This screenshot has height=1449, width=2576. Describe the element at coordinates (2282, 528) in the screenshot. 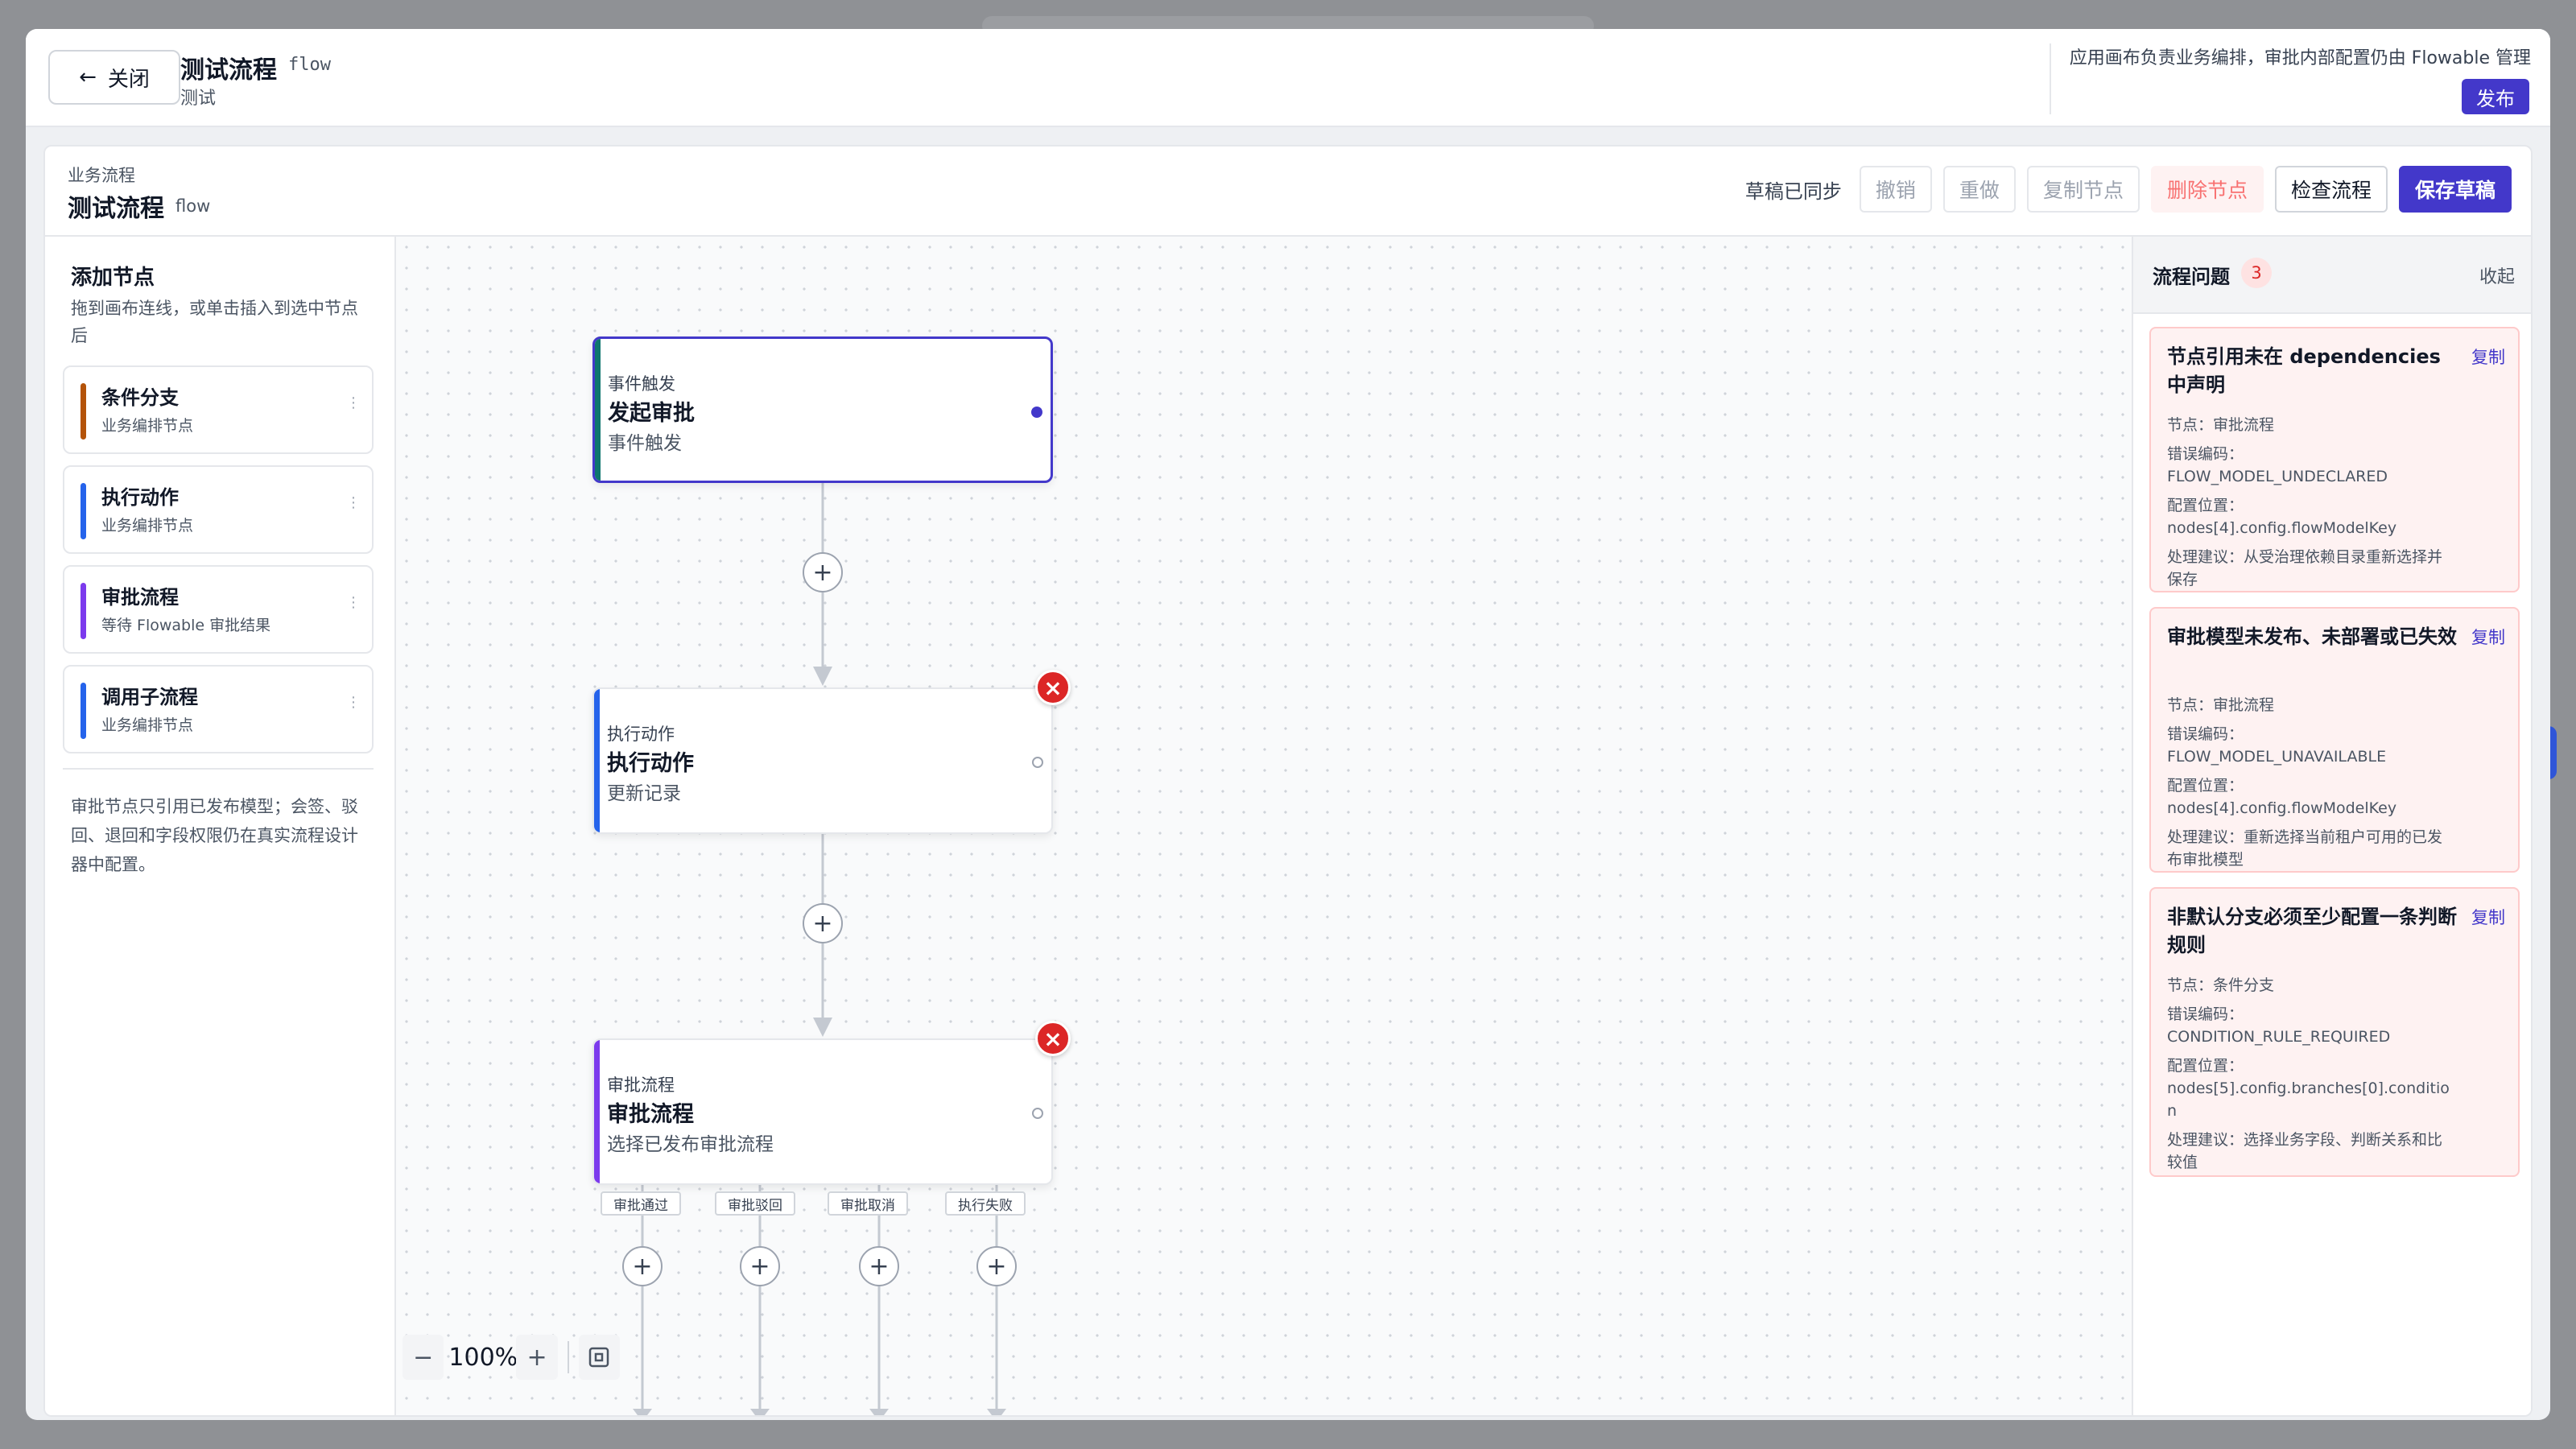

I see `issue-path: nodes[4].config.flowModelKey` at that location.